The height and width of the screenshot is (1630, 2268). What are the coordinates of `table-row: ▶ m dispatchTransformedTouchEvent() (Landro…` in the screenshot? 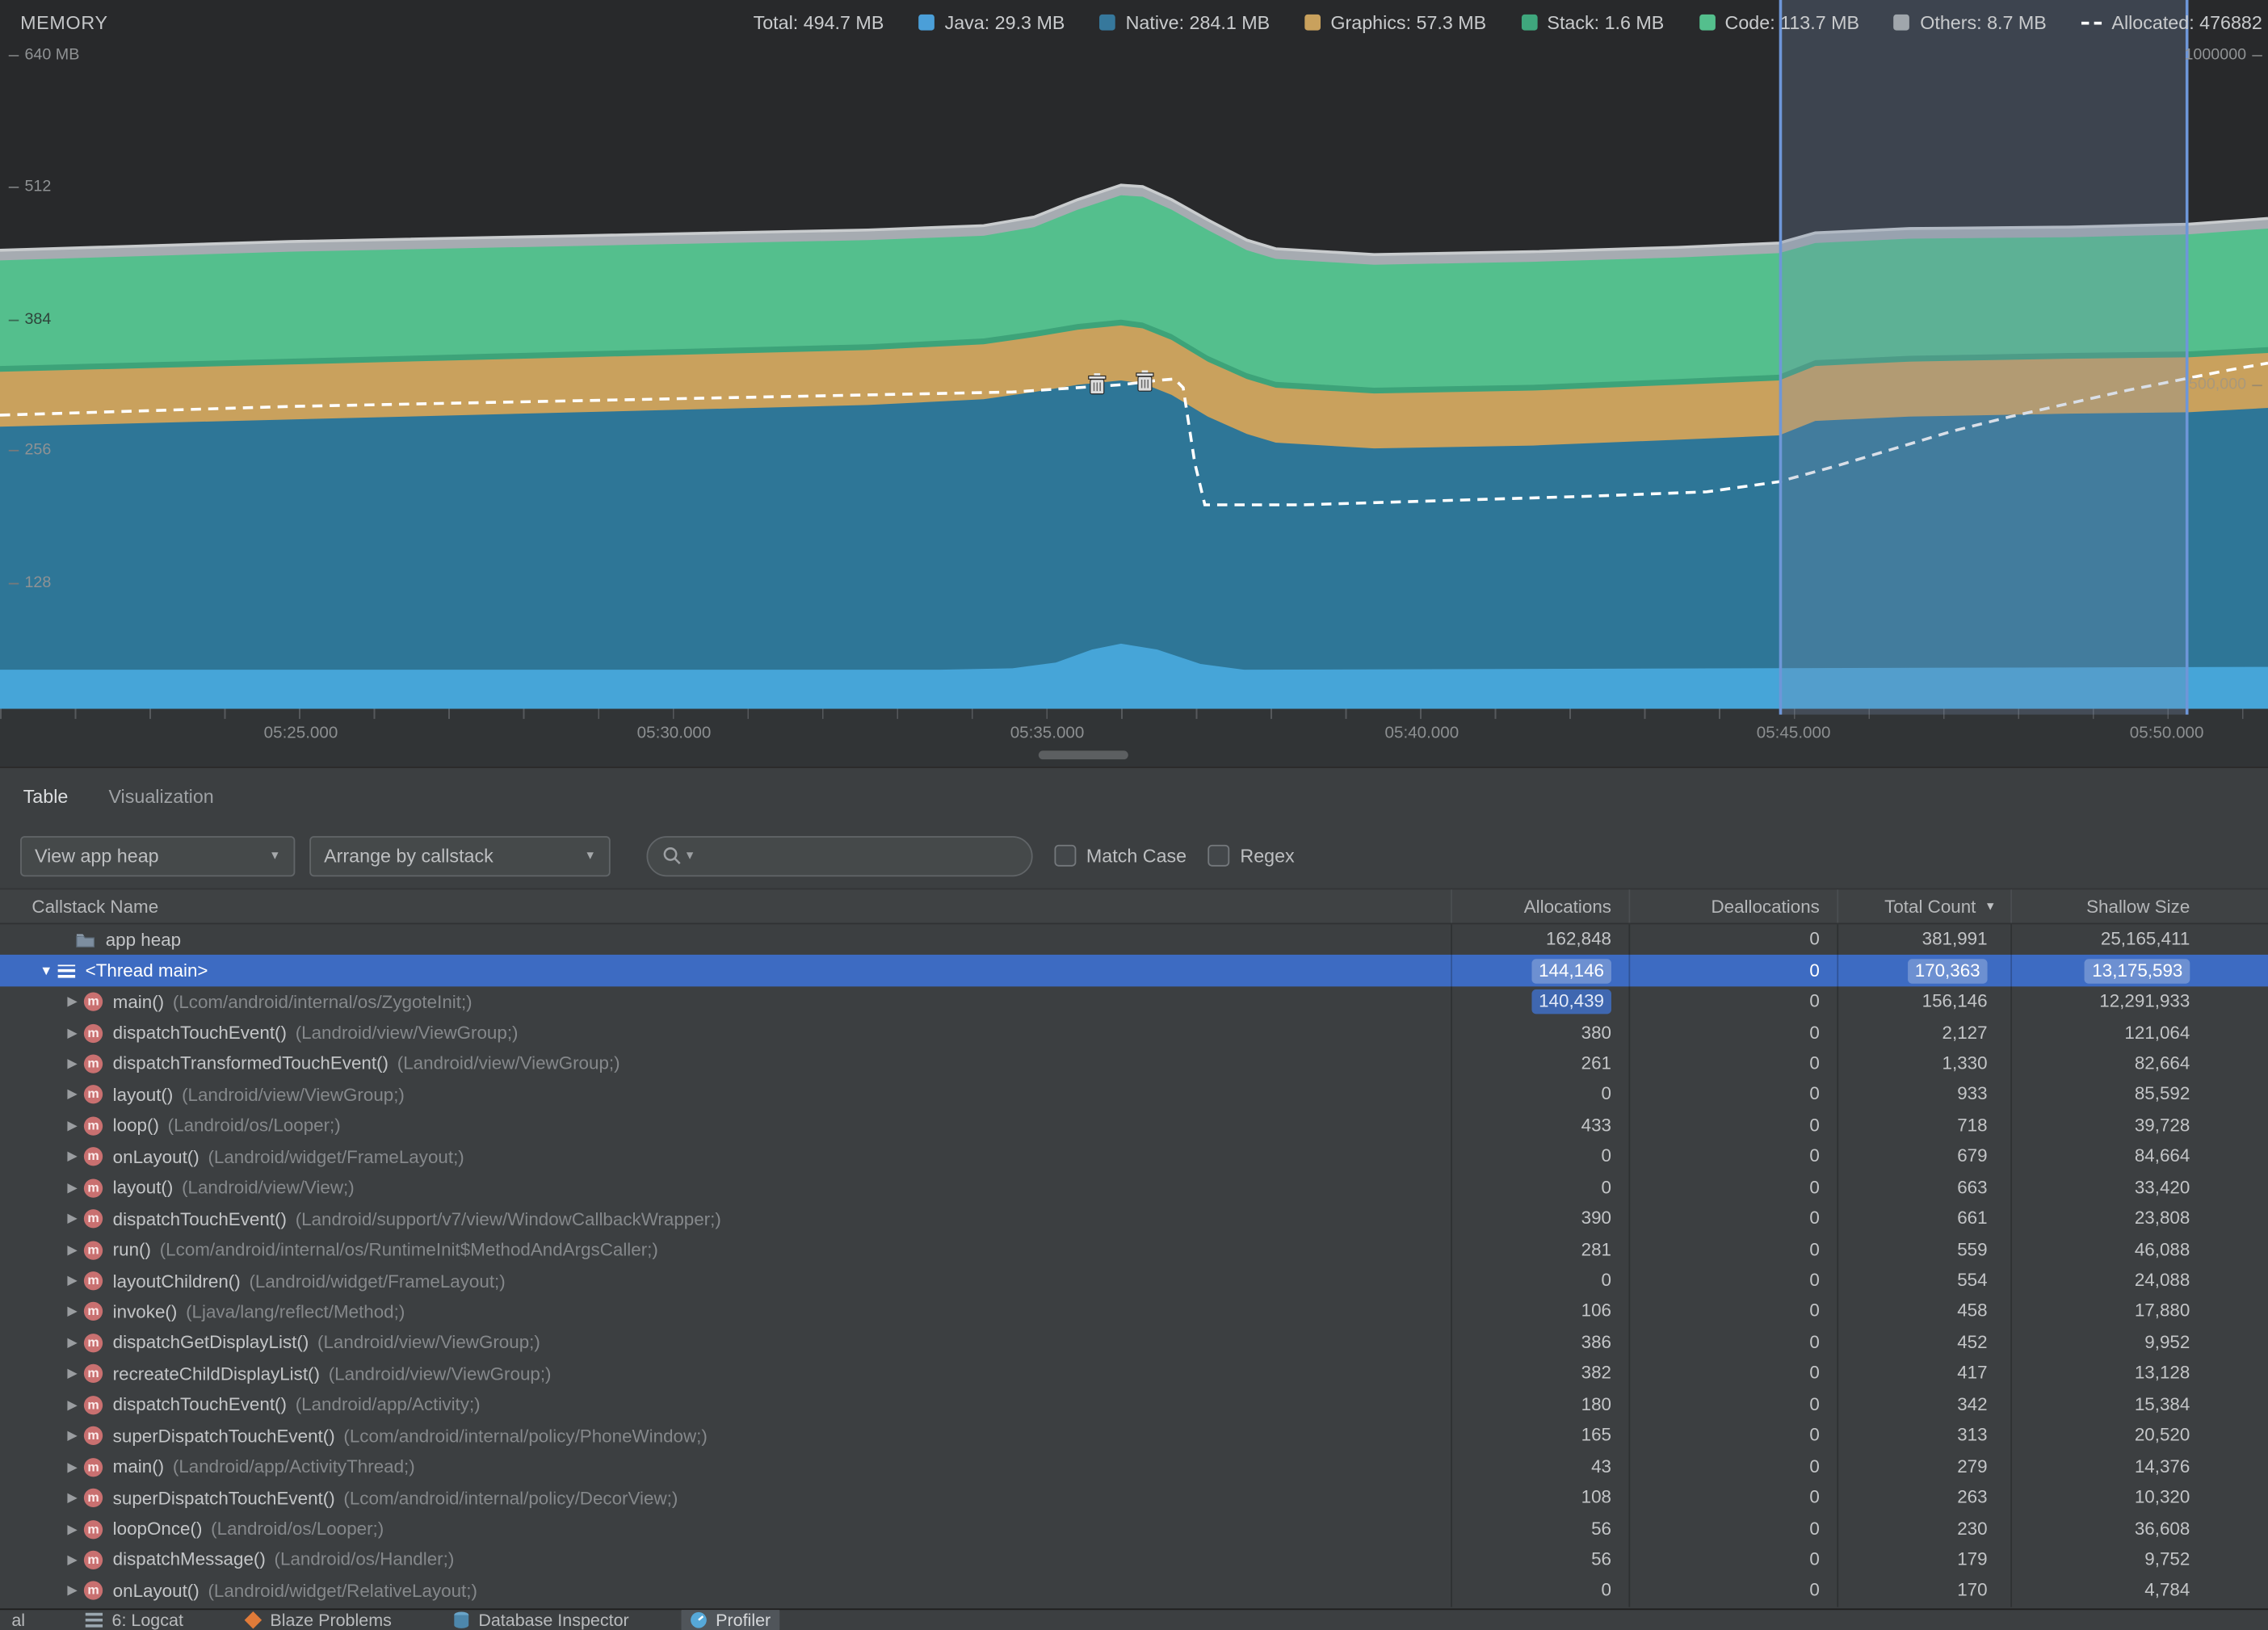 It's located at (1134, 1064).